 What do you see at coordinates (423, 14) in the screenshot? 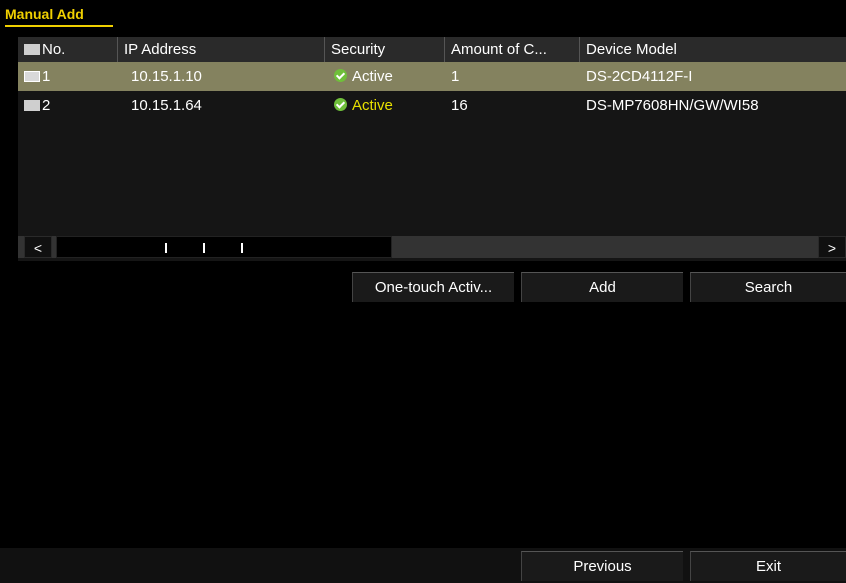
I see `top-bar: Manual Add` at bounding box center [423, 14].